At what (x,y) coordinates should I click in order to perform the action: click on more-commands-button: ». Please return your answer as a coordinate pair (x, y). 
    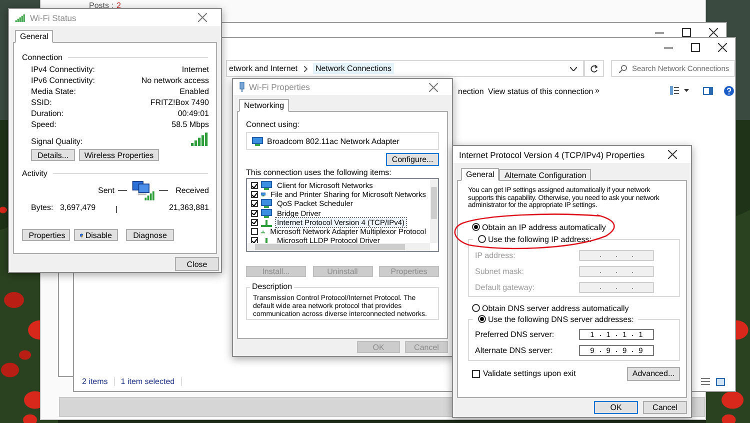
    Looking at the image, I should click on (597, 90).